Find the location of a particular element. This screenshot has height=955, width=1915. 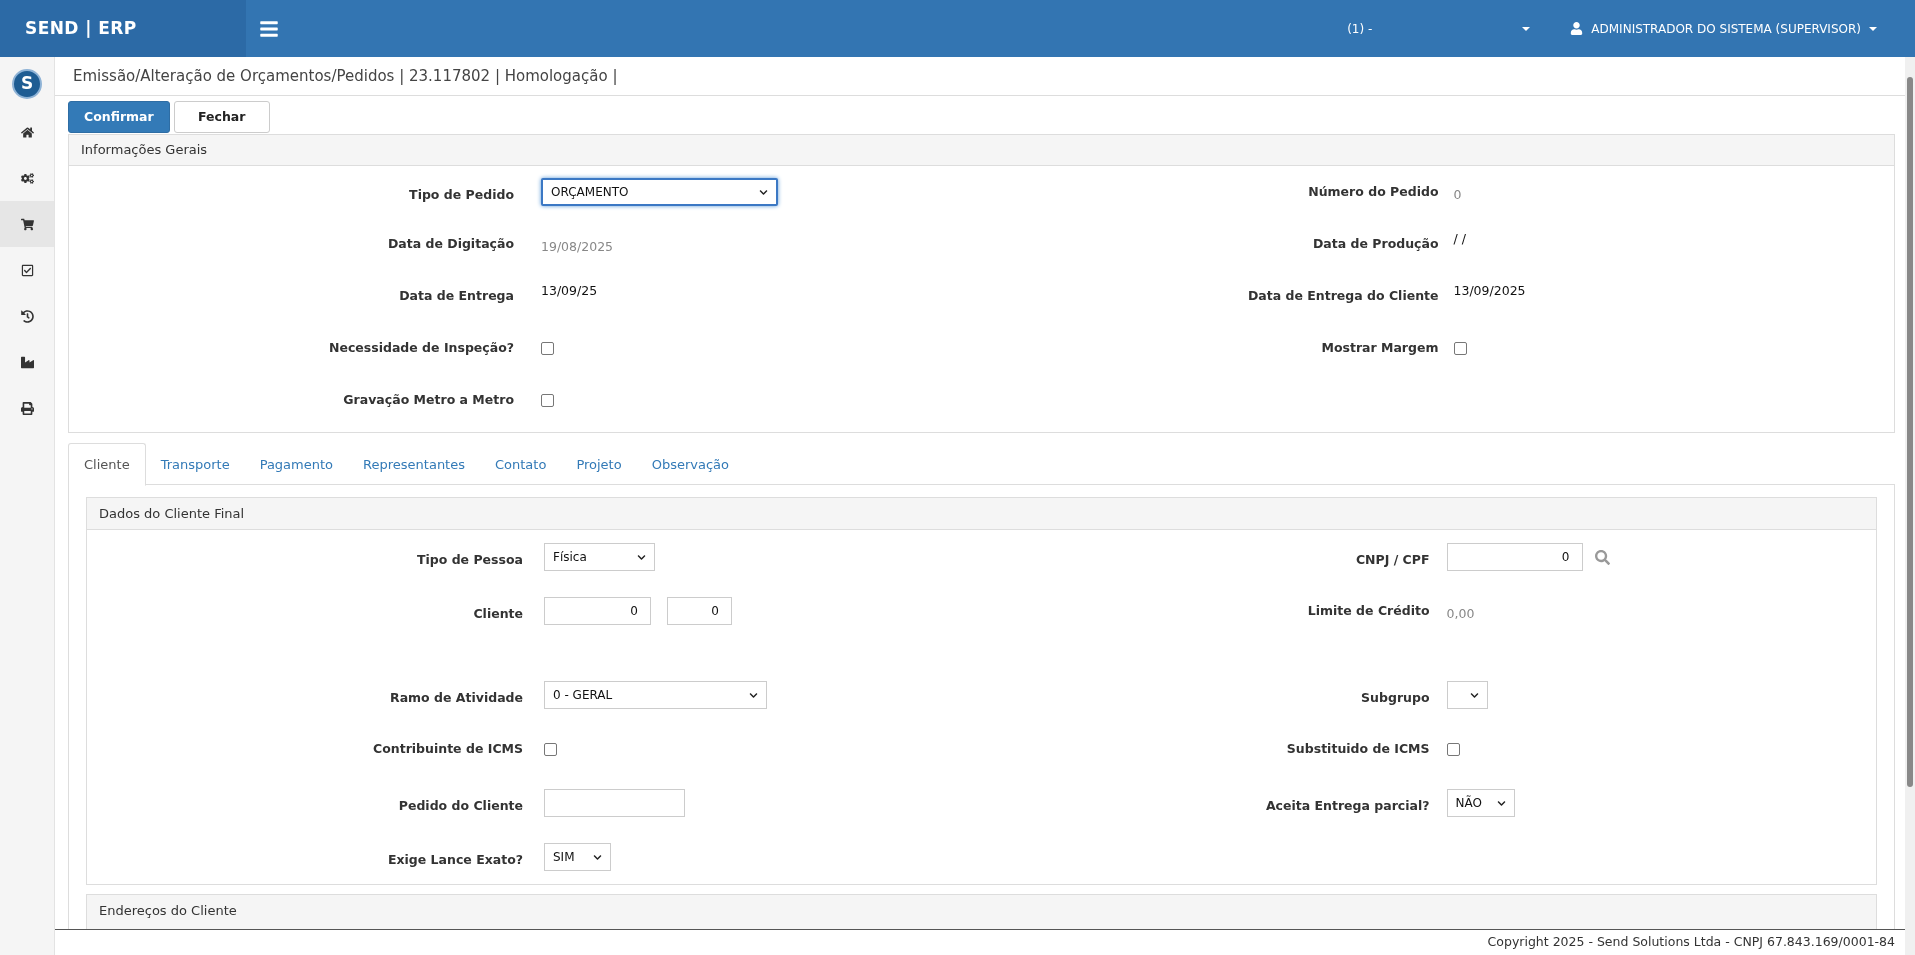

printer-icon is located at coordinates (27, 408).